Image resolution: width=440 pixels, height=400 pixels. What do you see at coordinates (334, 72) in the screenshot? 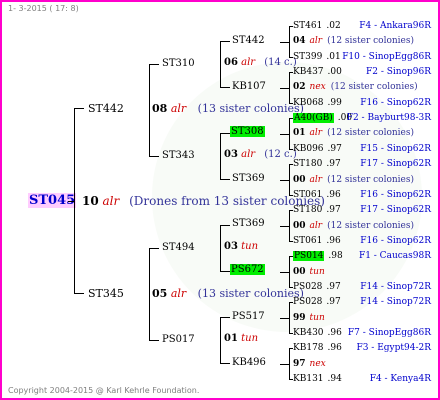
I see `gen5-value: .00` at bounding box center [334, 72].